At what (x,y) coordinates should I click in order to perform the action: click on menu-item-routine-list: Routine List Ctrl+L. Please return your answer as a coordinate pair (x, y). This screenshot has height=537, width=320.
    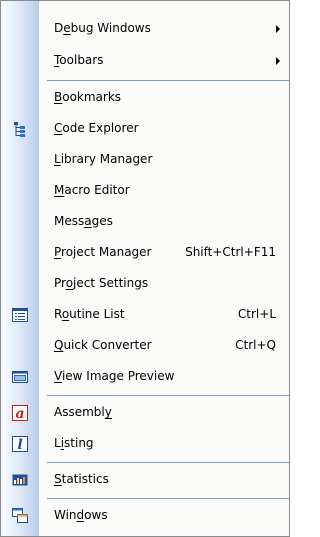
    Looking at the image, I should click on (145, 314).